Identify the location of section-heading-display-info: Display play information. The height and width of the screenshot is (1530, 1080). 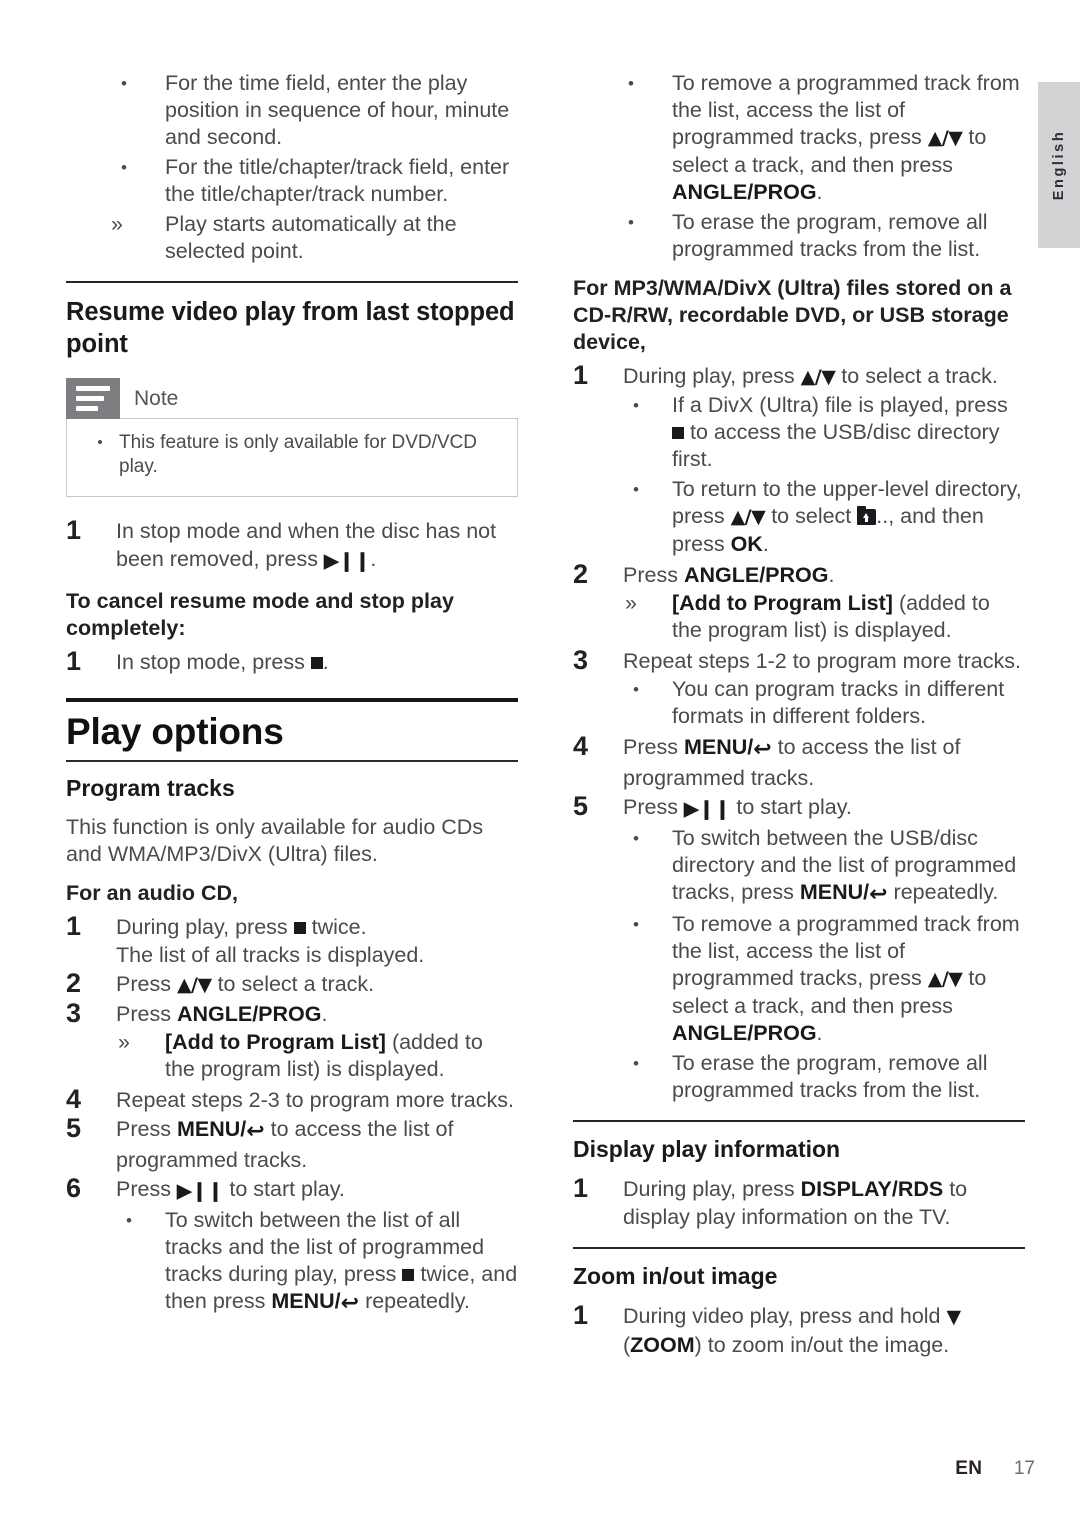
(707, 1149).